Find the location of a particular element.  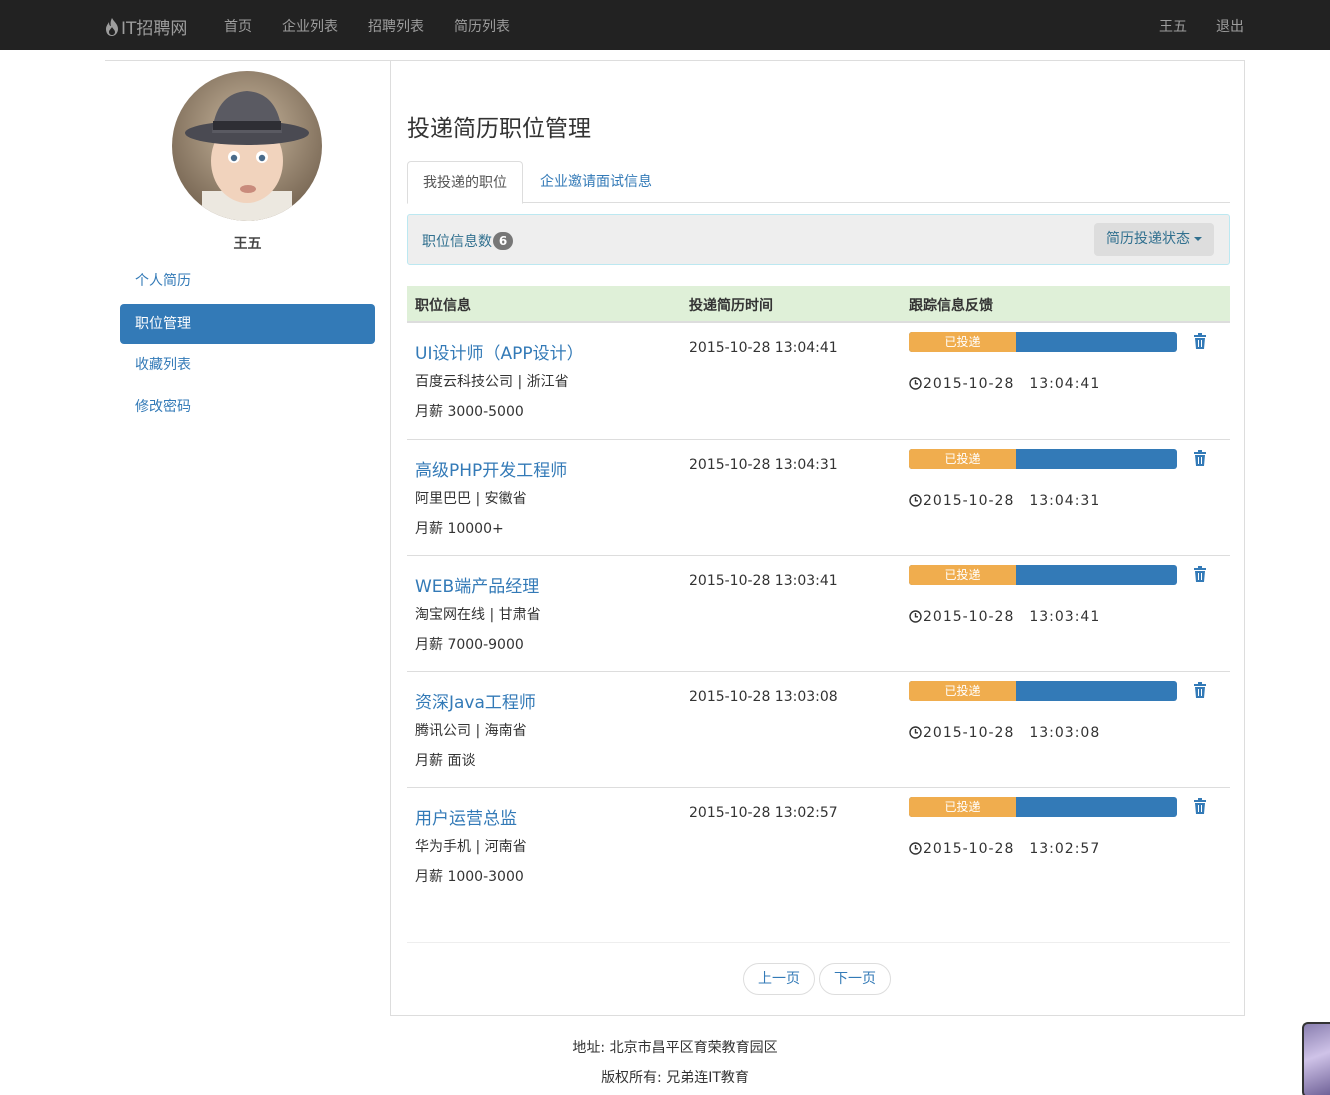

pager-divider is located at coordinates (818, 942).